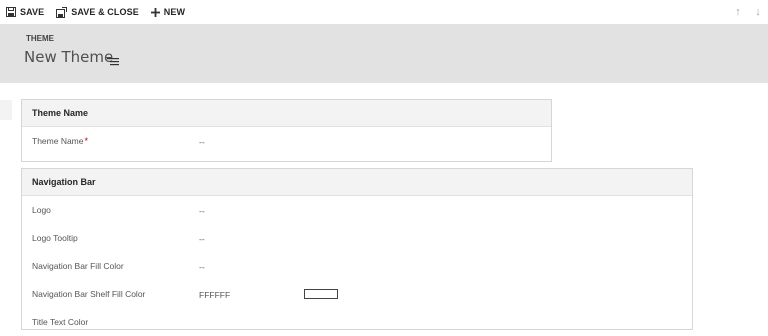  I want to click on form-selector-menu-icon, so click(113, 61).